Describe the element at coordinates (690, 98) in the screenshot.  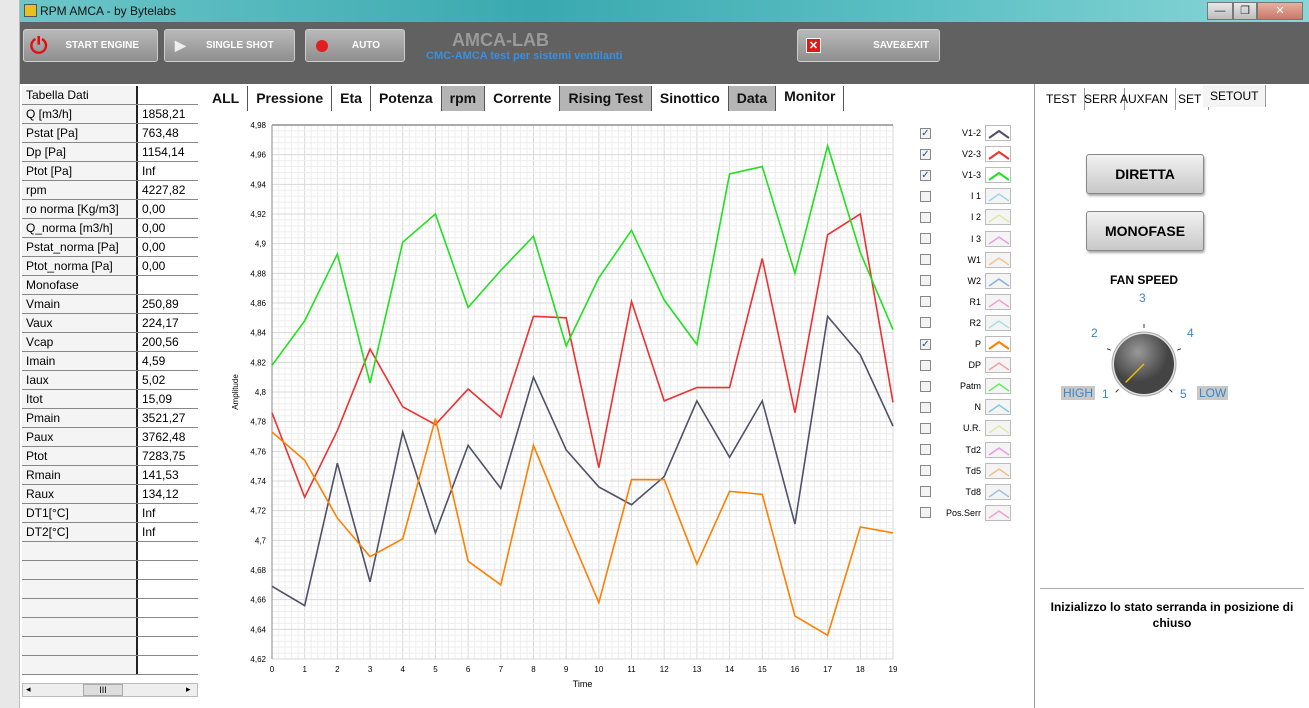
I see `tab-sinottico: Sinottico` at that location.